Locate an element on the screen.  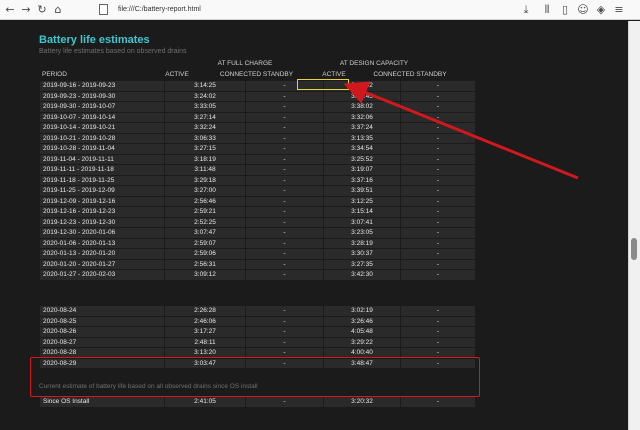
vertical-scrollbar is located at coordinates (634, 225).